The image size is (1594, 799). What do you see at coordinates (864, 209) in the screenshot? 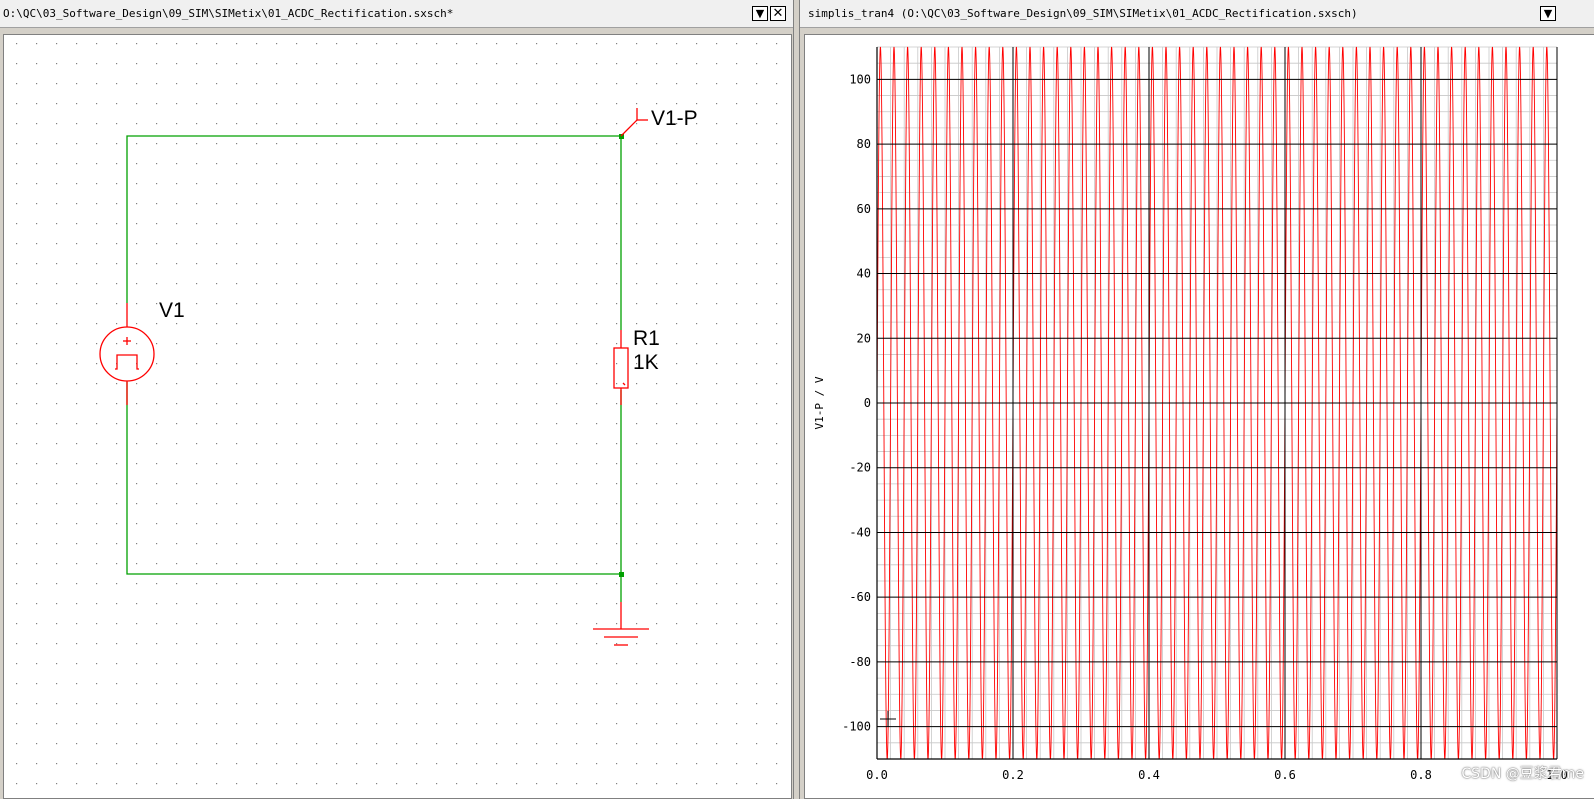
I see `y-tick-label: 60` at bounding box center [864, 209].